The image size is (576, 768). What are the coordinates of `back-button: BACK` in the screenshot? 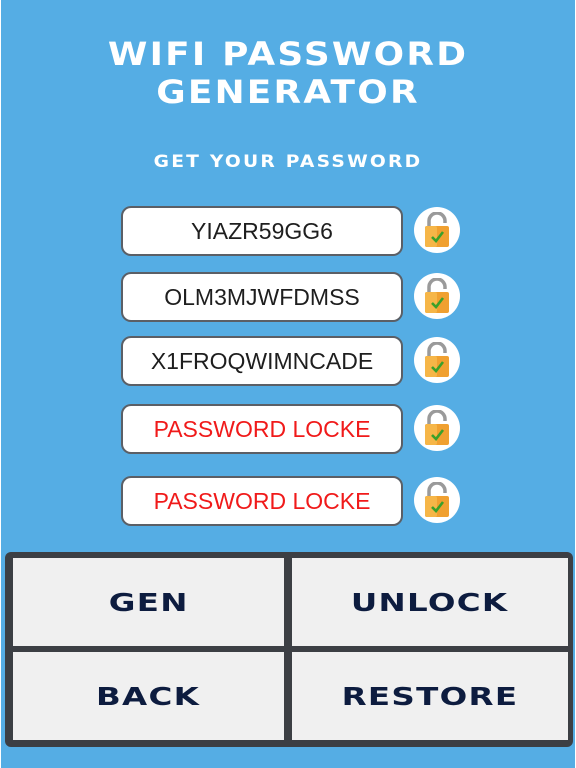 It's located at (148, 696).